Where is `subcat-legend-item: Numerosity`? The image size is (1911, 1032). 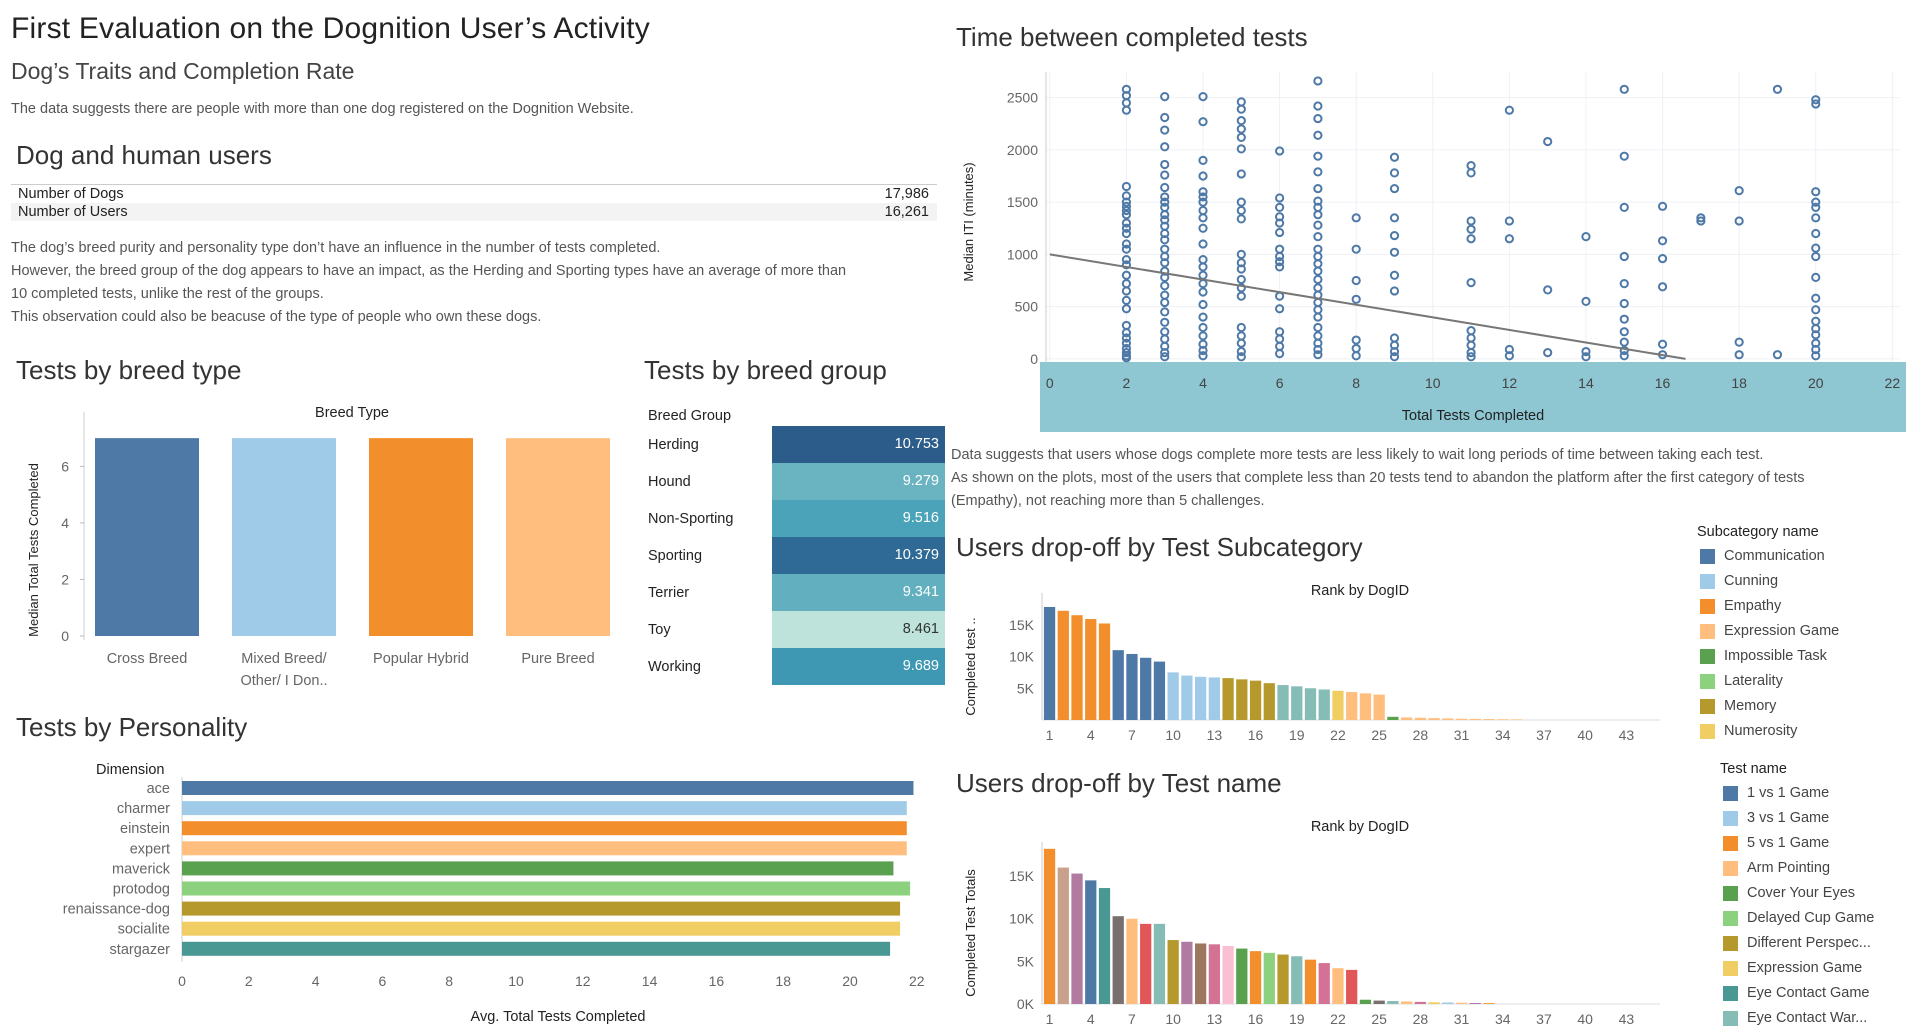 subcat-legend-item: Numerosity is located at coordinates (1769, 731).